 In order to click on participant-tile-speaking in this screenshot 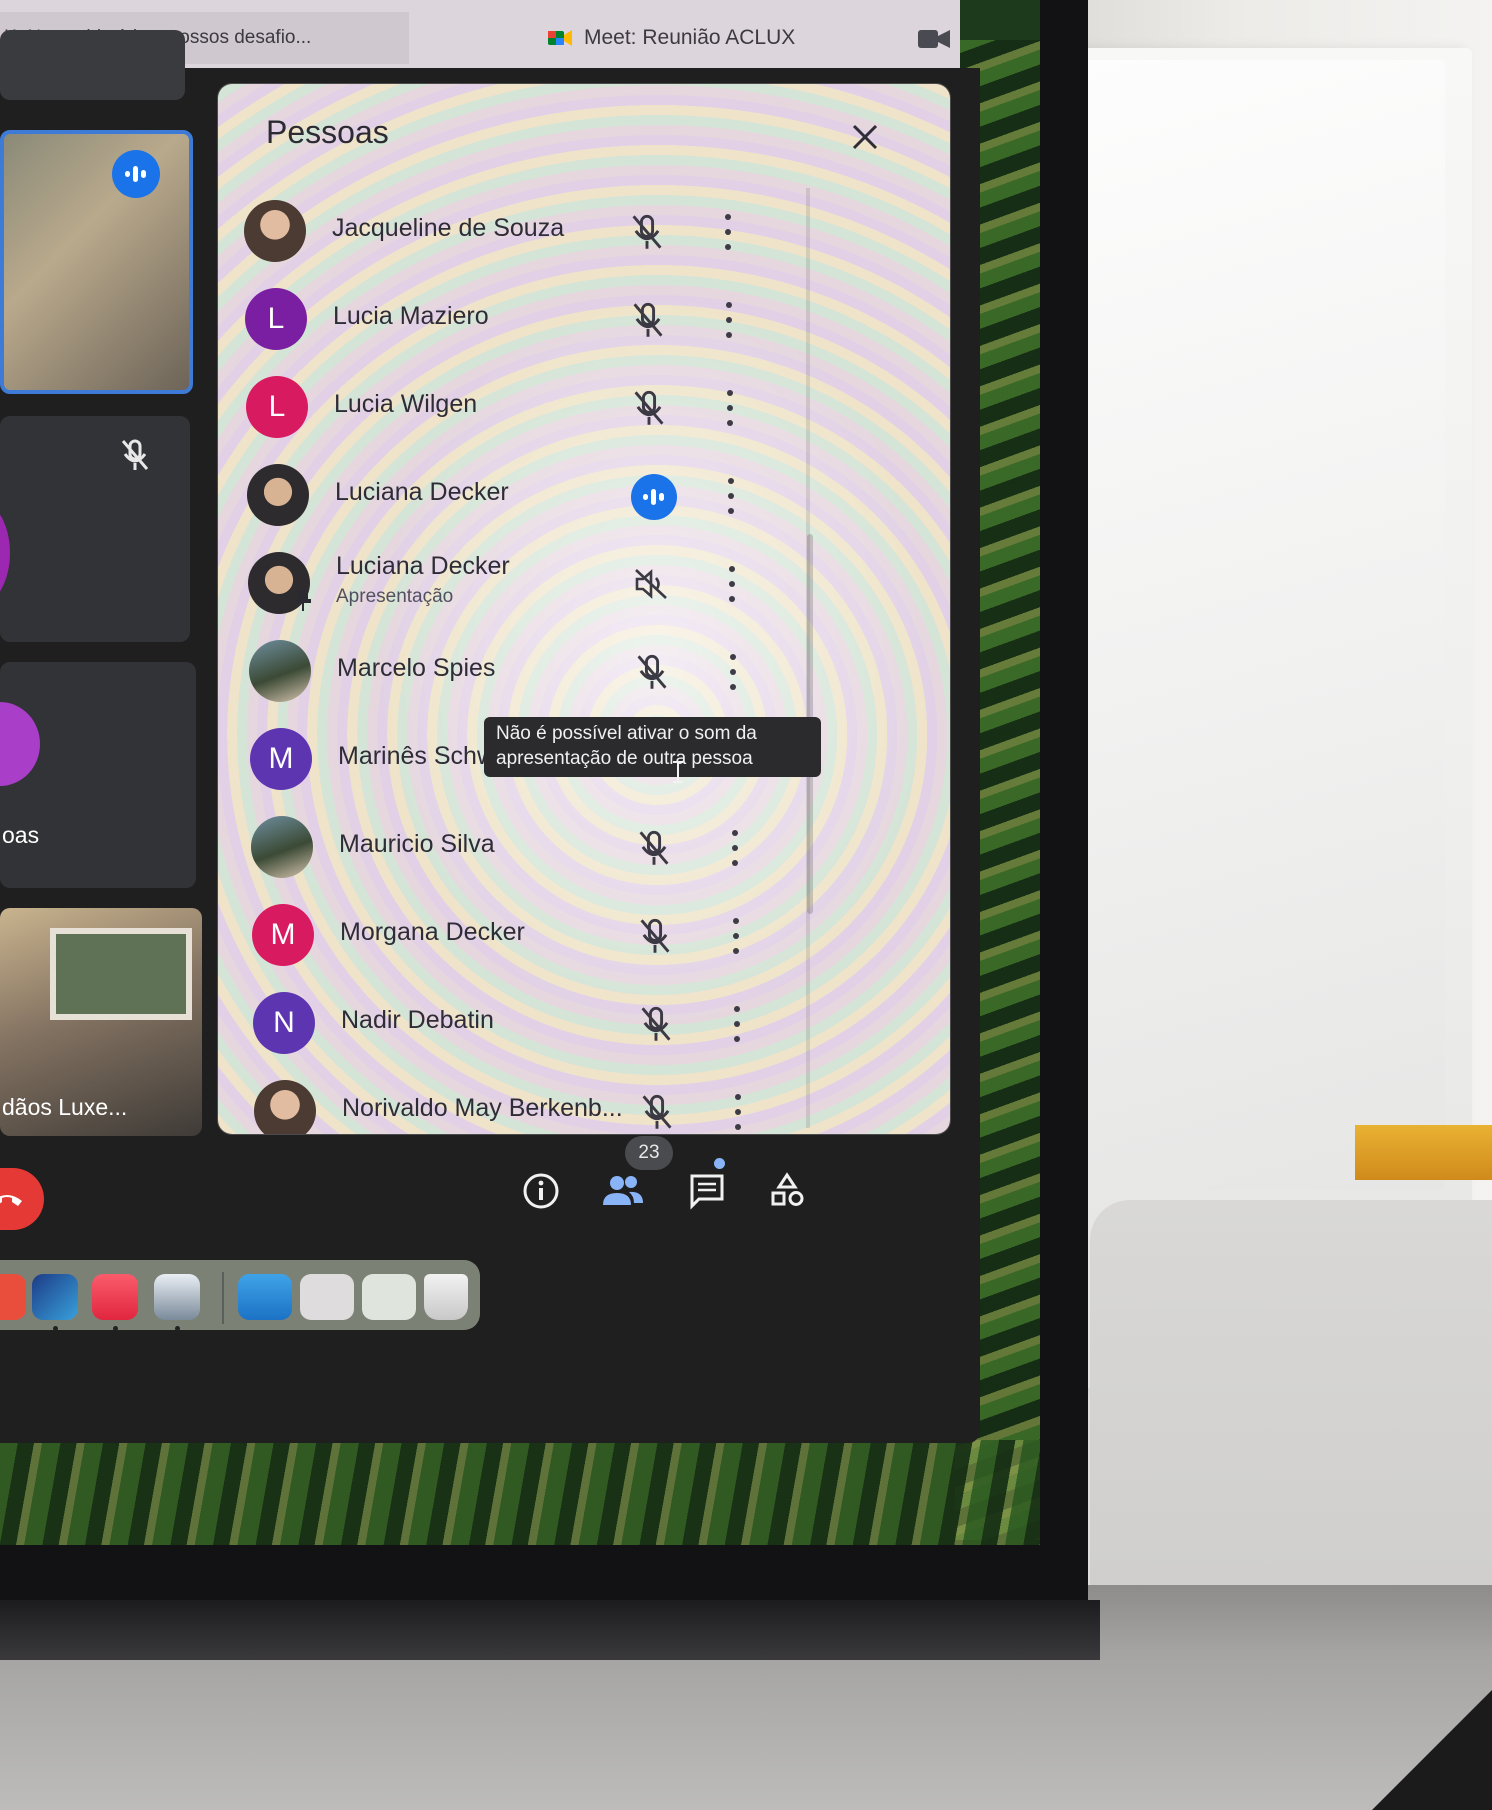, I will do `click(96, 262)`.